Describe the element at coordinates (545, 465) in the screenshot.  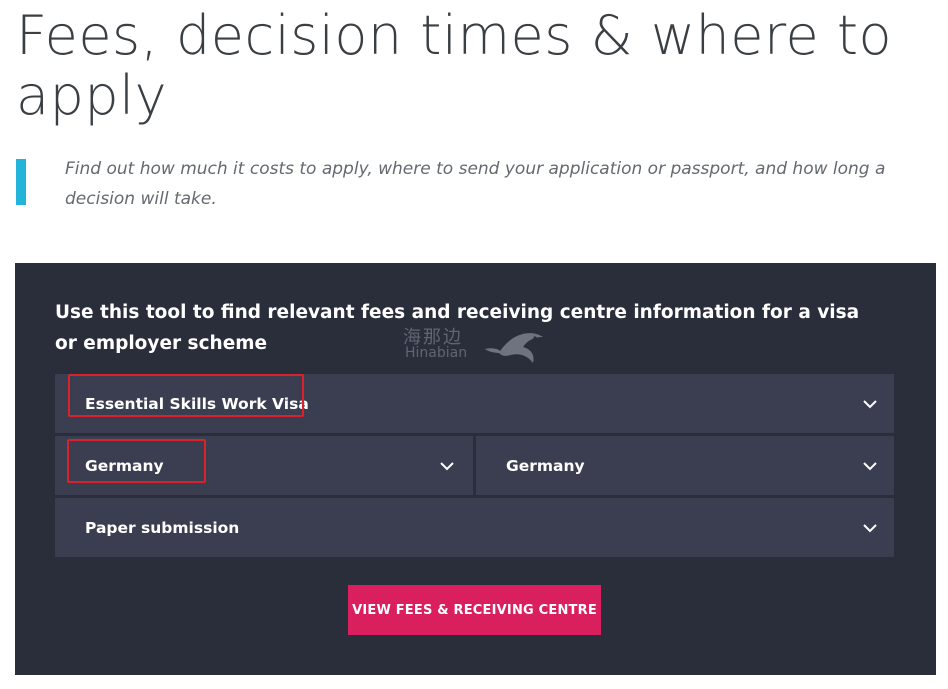
I see `country-2-value: Germany` at that location.